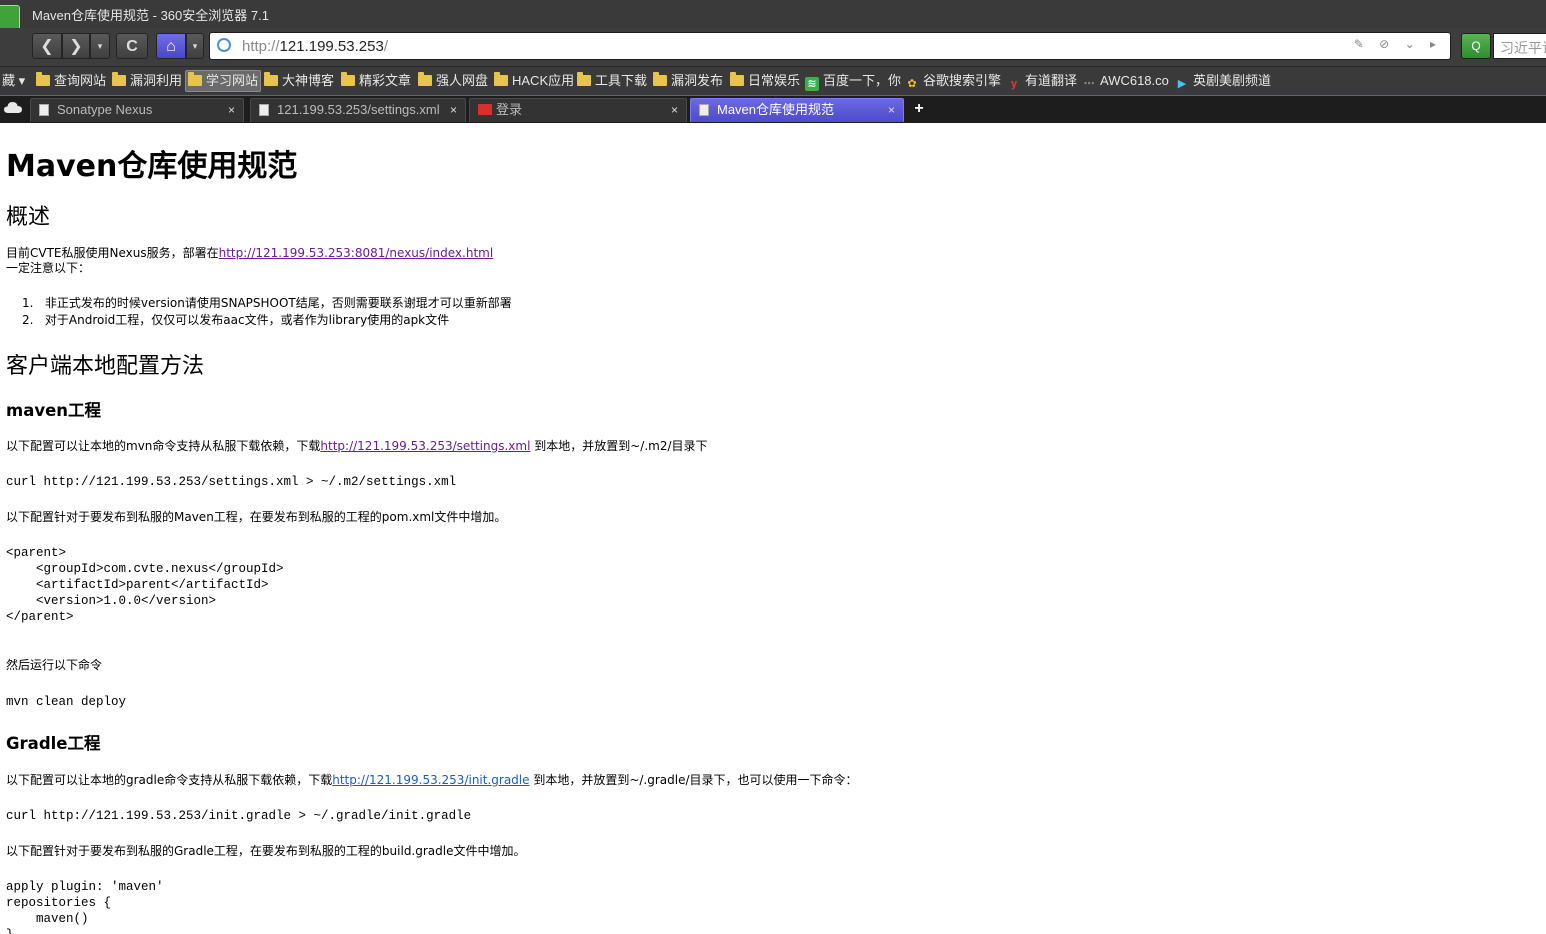 This screenshot has height=934, width=1546. Describe the element at coordinates (156, 80) in the screenshot. I see `bookmark-label: 漏洞利用` at that location.